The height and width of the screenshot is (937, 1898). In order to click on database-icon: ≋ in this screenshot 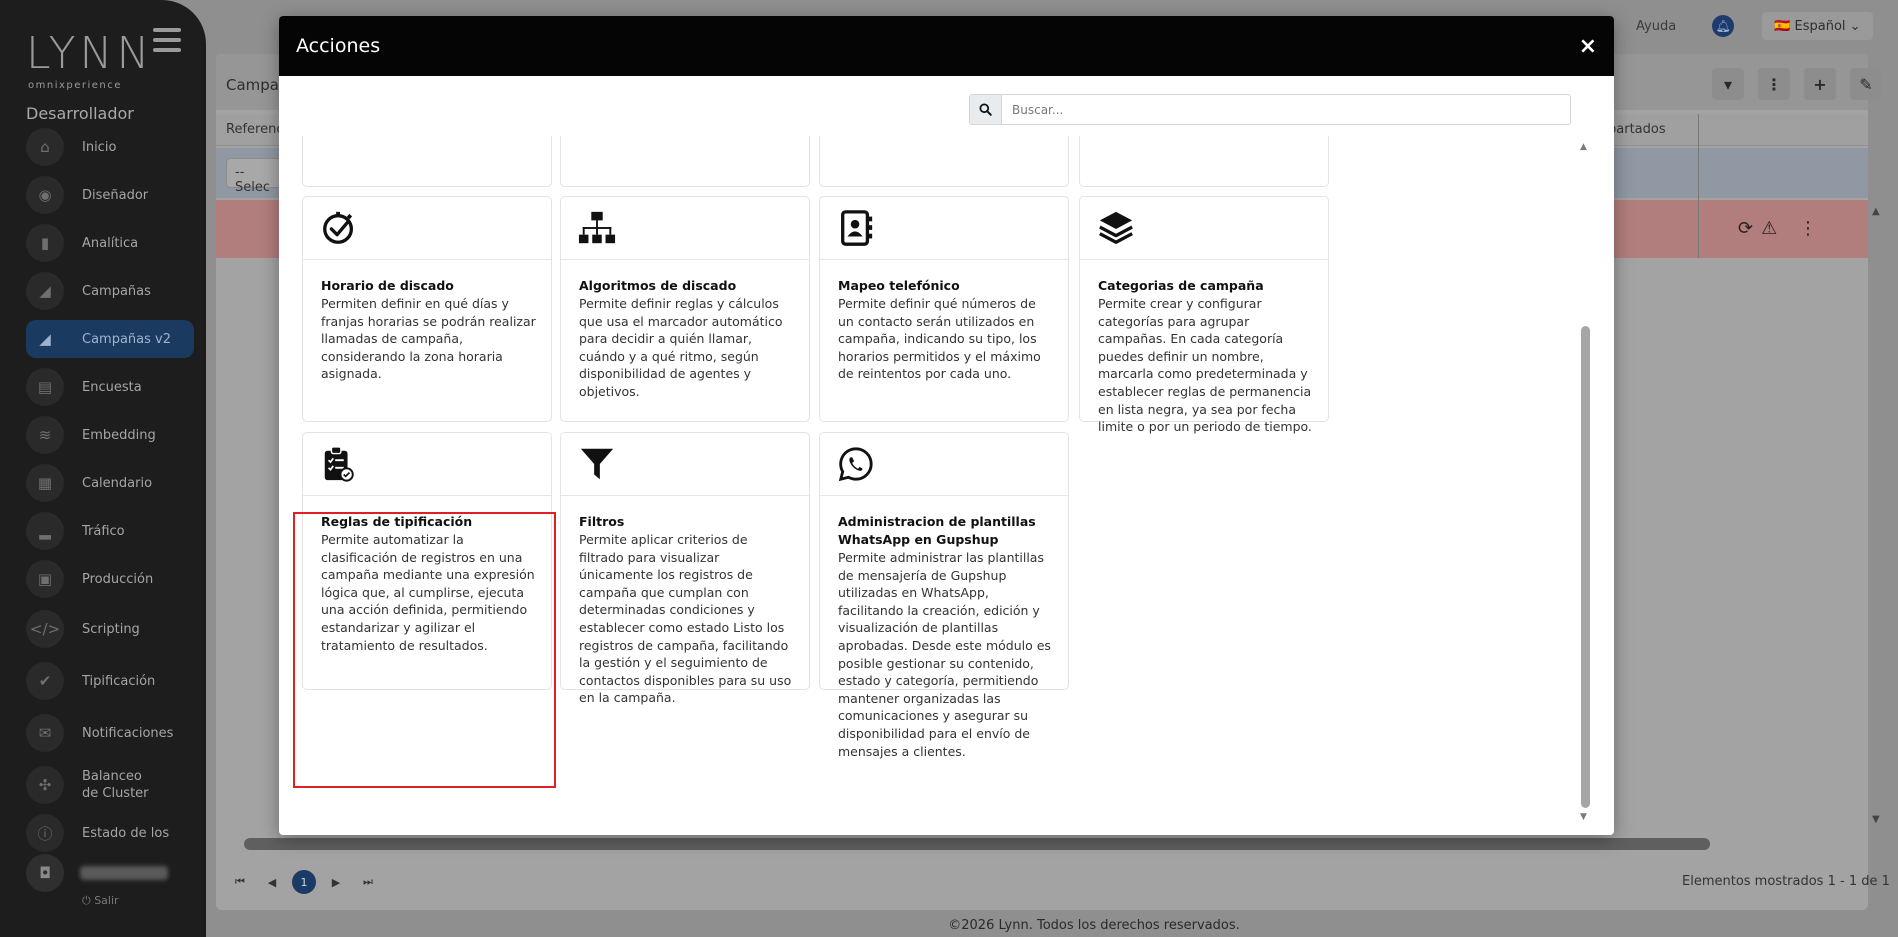, I will do `click(45, 435)`.